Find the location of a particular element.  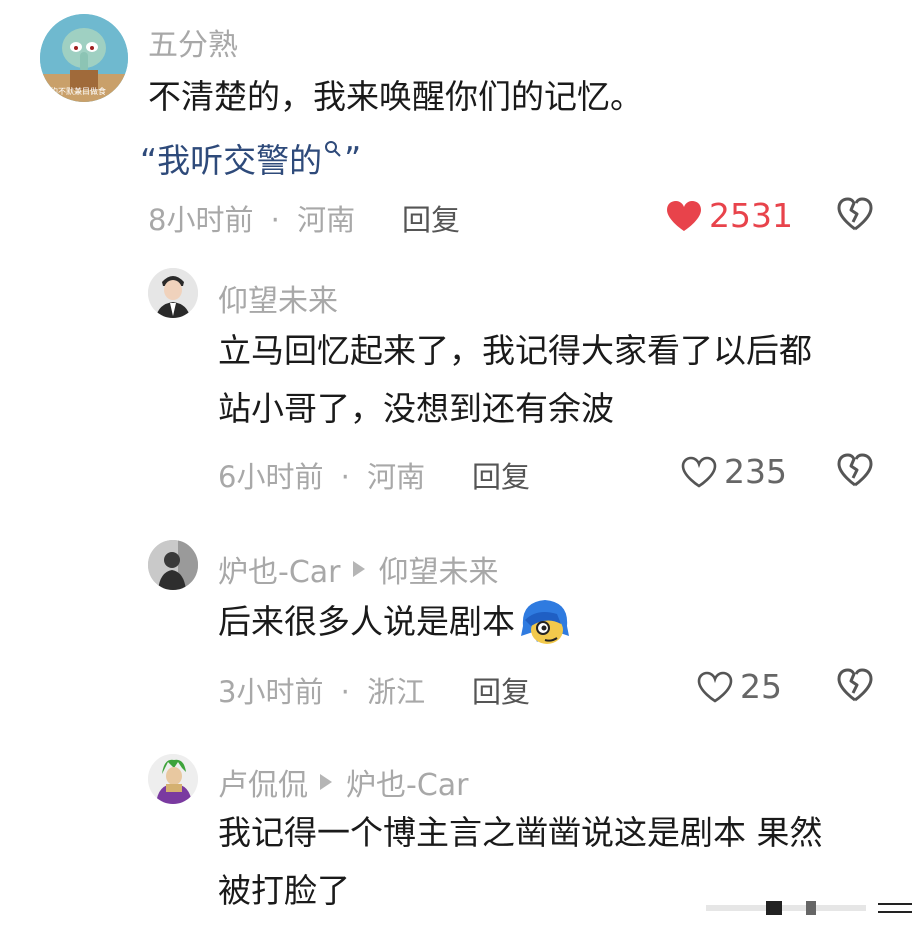

like-count: 2531 is located at coordinates (751, 215).